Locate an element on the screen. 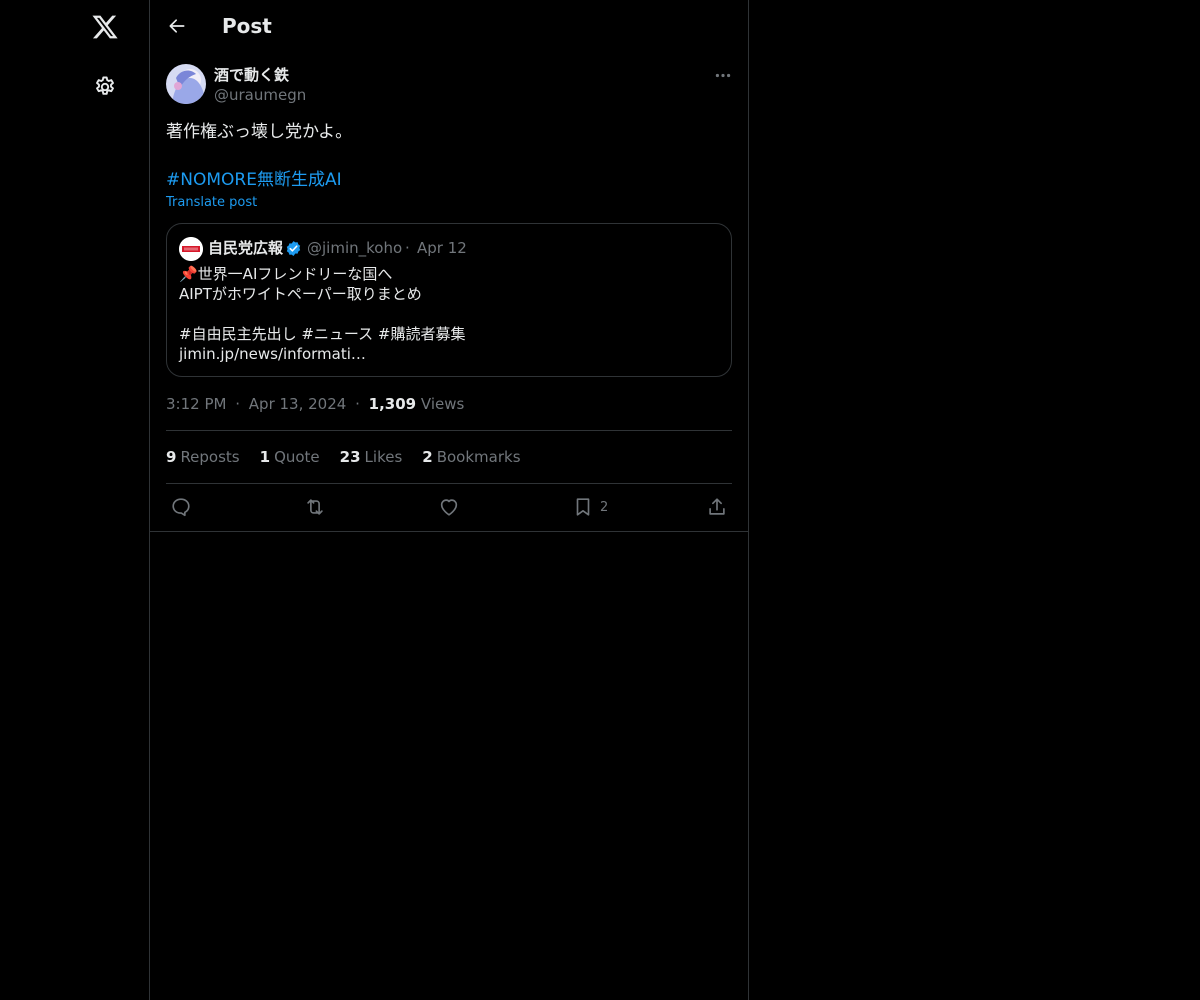  reposts-stat: 9 Reposts is located at coordinates (203, 457).